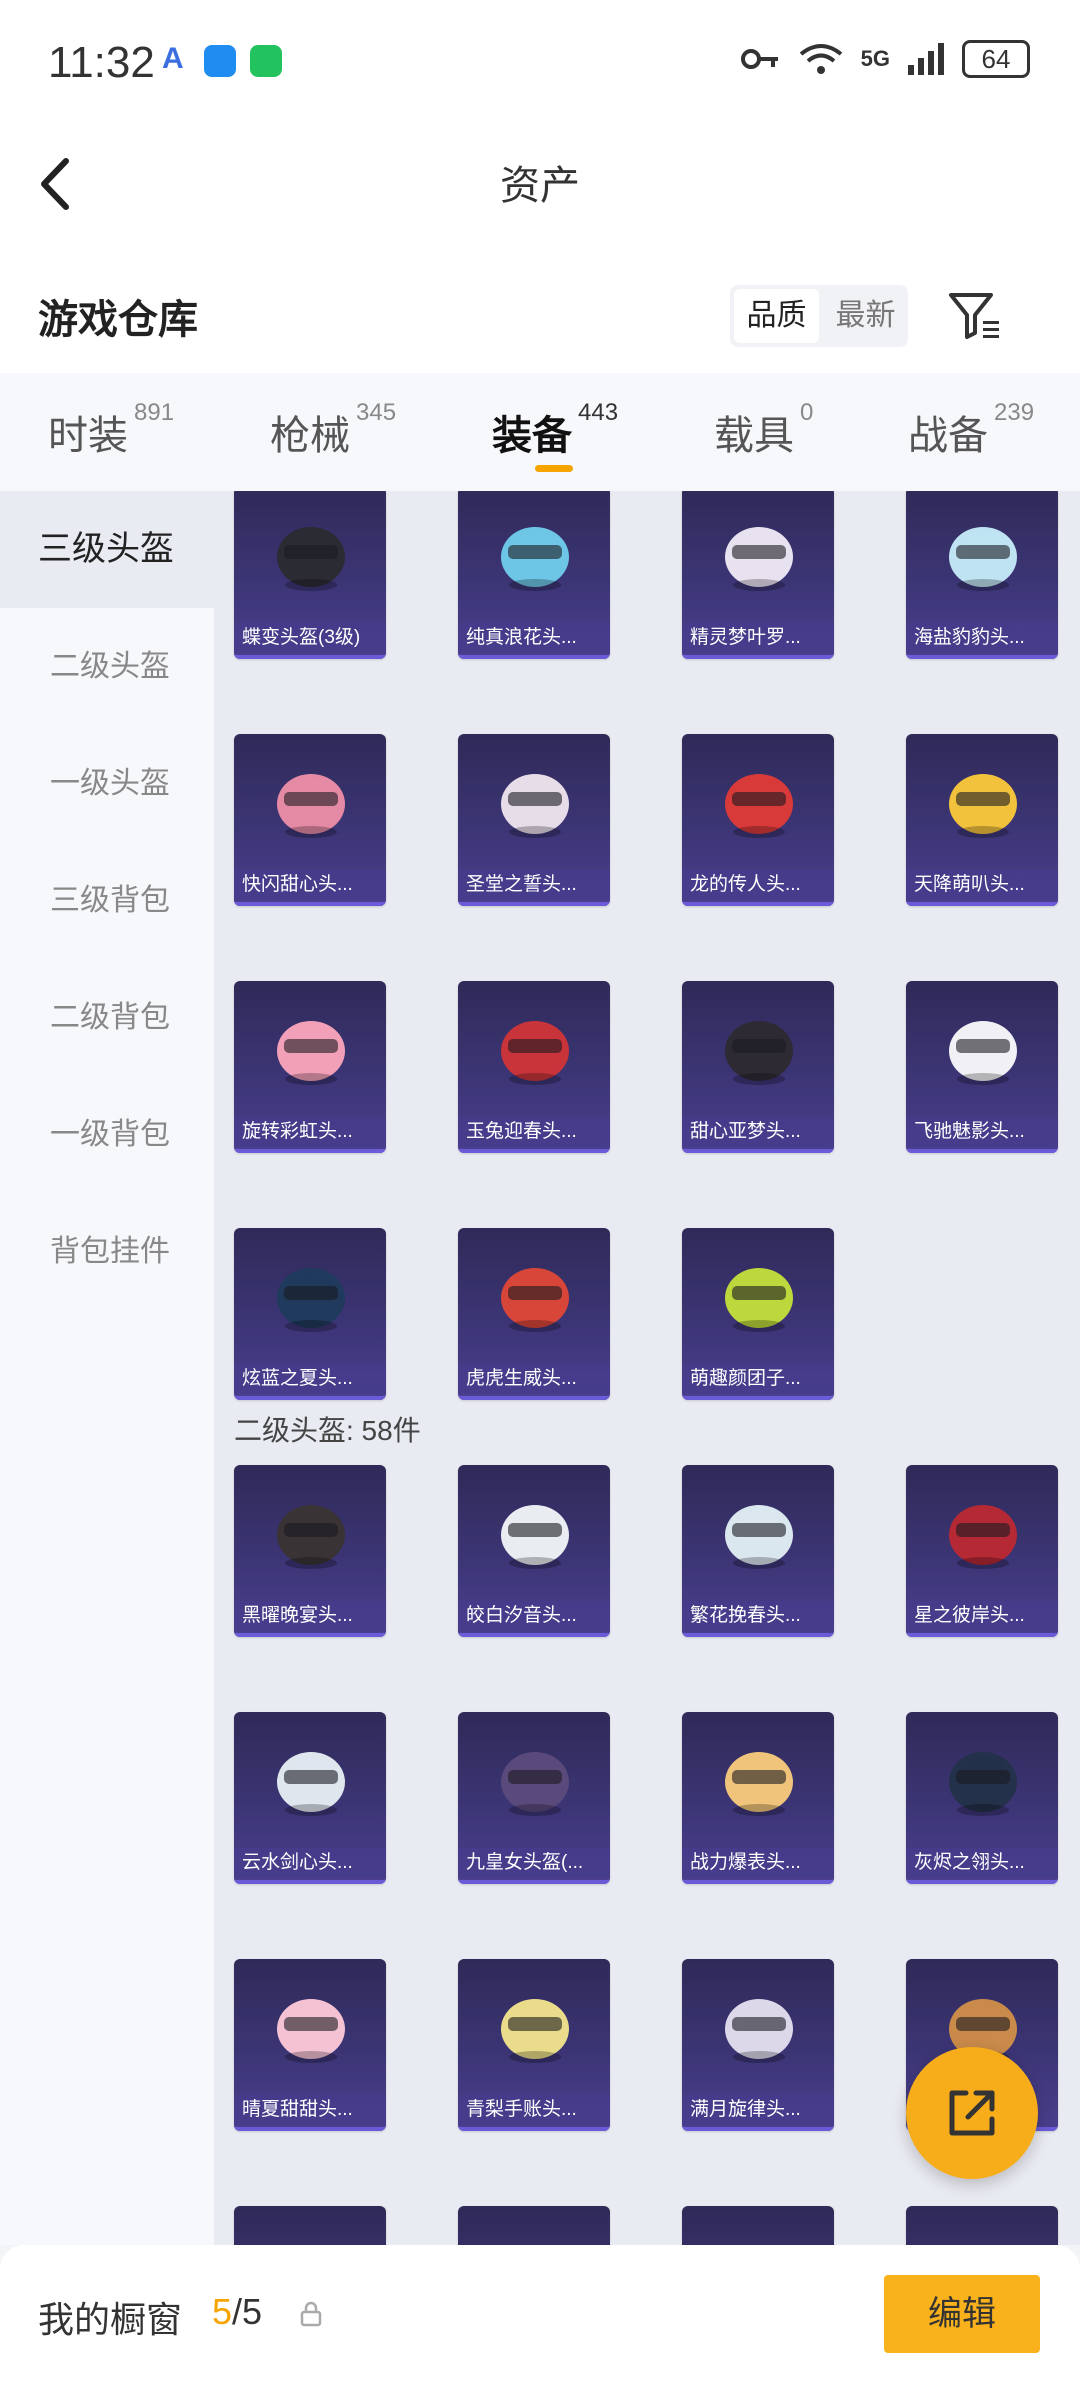  What do you see at coordinates (220, 61) in the screenshot?
I see `app-icon-message` at bounding box center [220, 61].